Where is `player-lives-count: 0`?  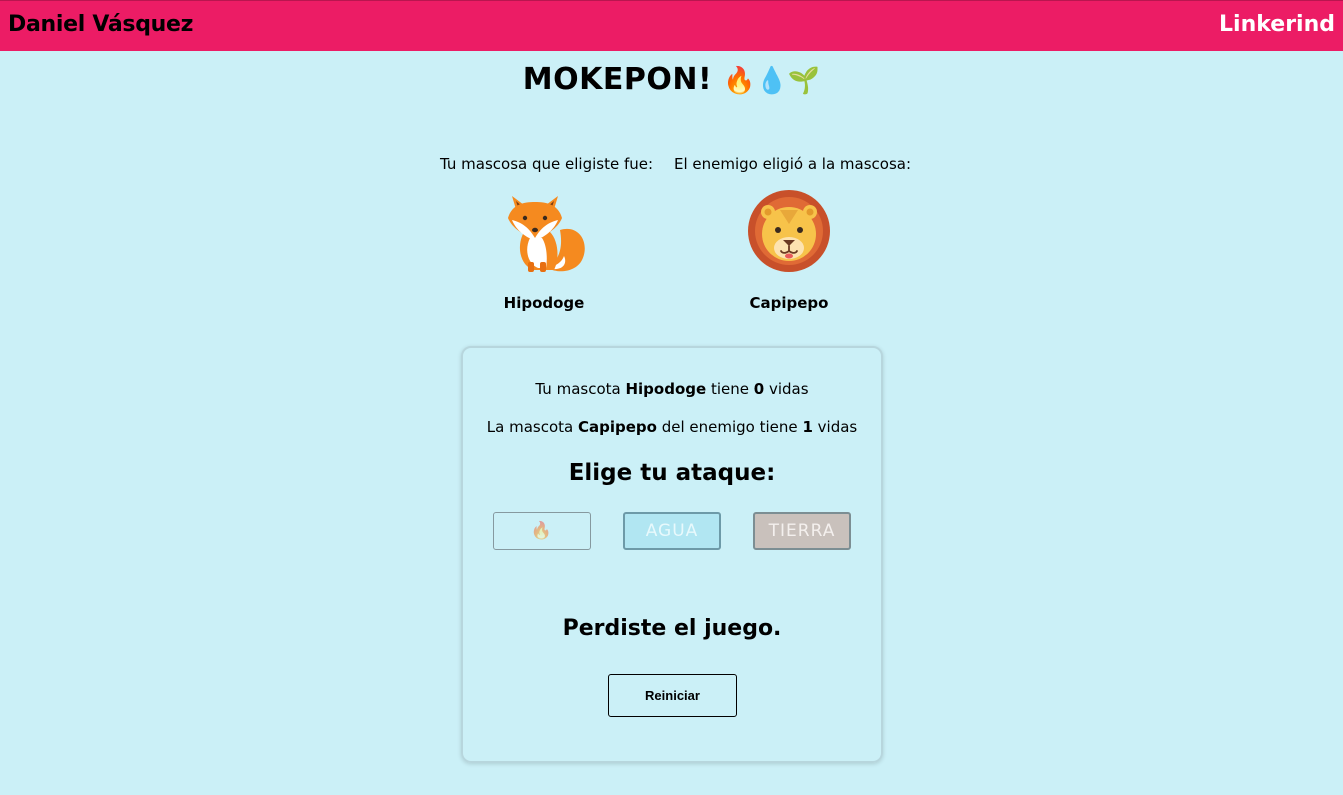
player-lives-count: 0 is located at coordinates (759, 389).